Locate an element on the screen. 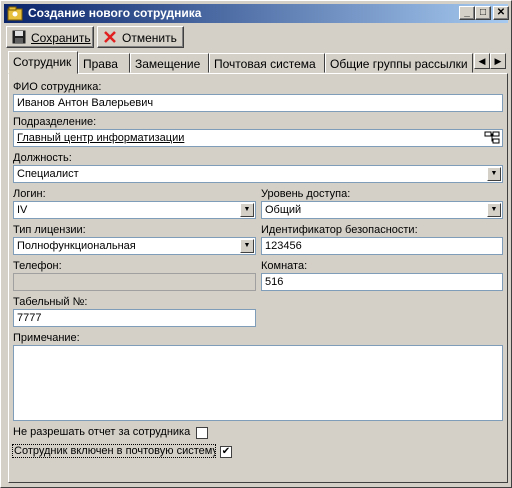  checkmark-icon: ✔ is located at coordinates (226, 451).